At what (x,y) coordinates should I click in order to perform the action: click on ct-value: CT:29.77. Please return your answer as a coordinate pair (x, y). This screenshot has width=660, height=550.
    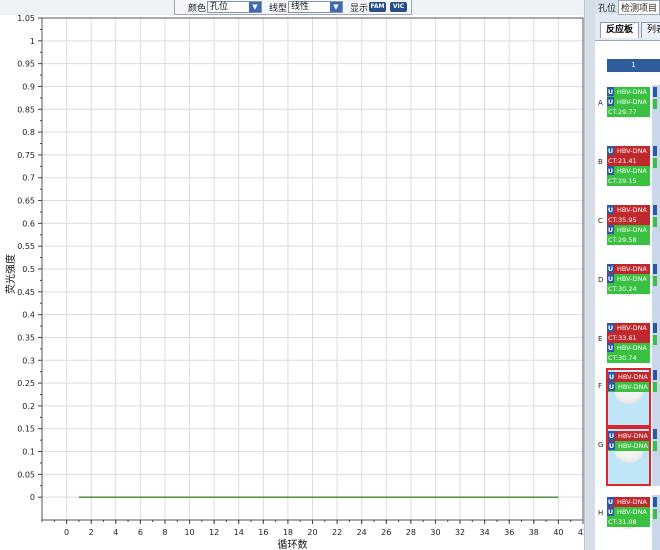
    Looking at the image, I should click on (628, 112).